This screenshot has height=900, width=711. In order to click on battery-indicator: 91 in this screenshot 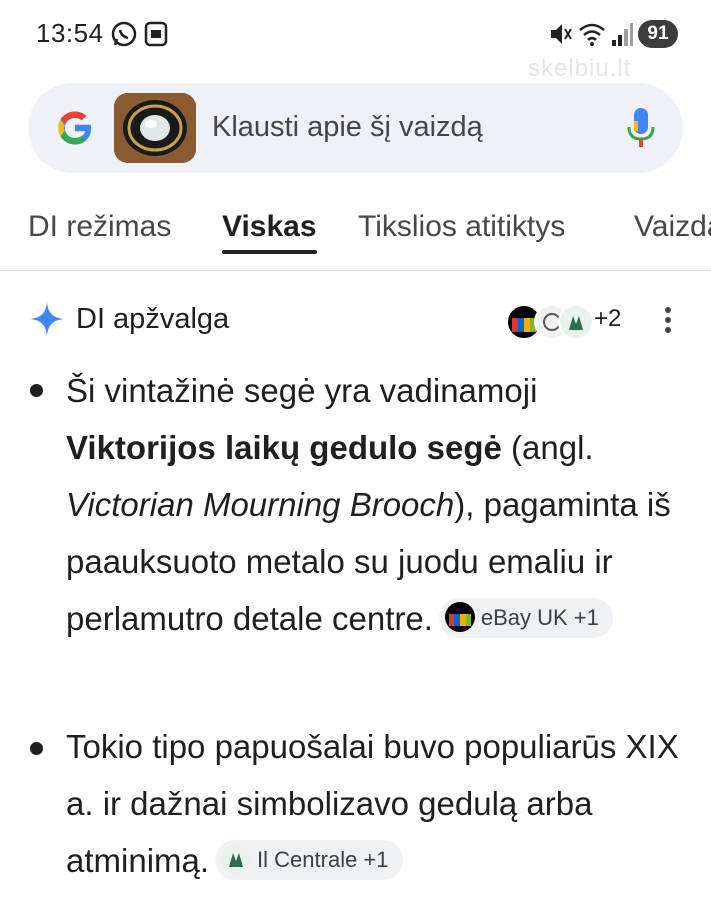, I will do `click(658, 34)`.